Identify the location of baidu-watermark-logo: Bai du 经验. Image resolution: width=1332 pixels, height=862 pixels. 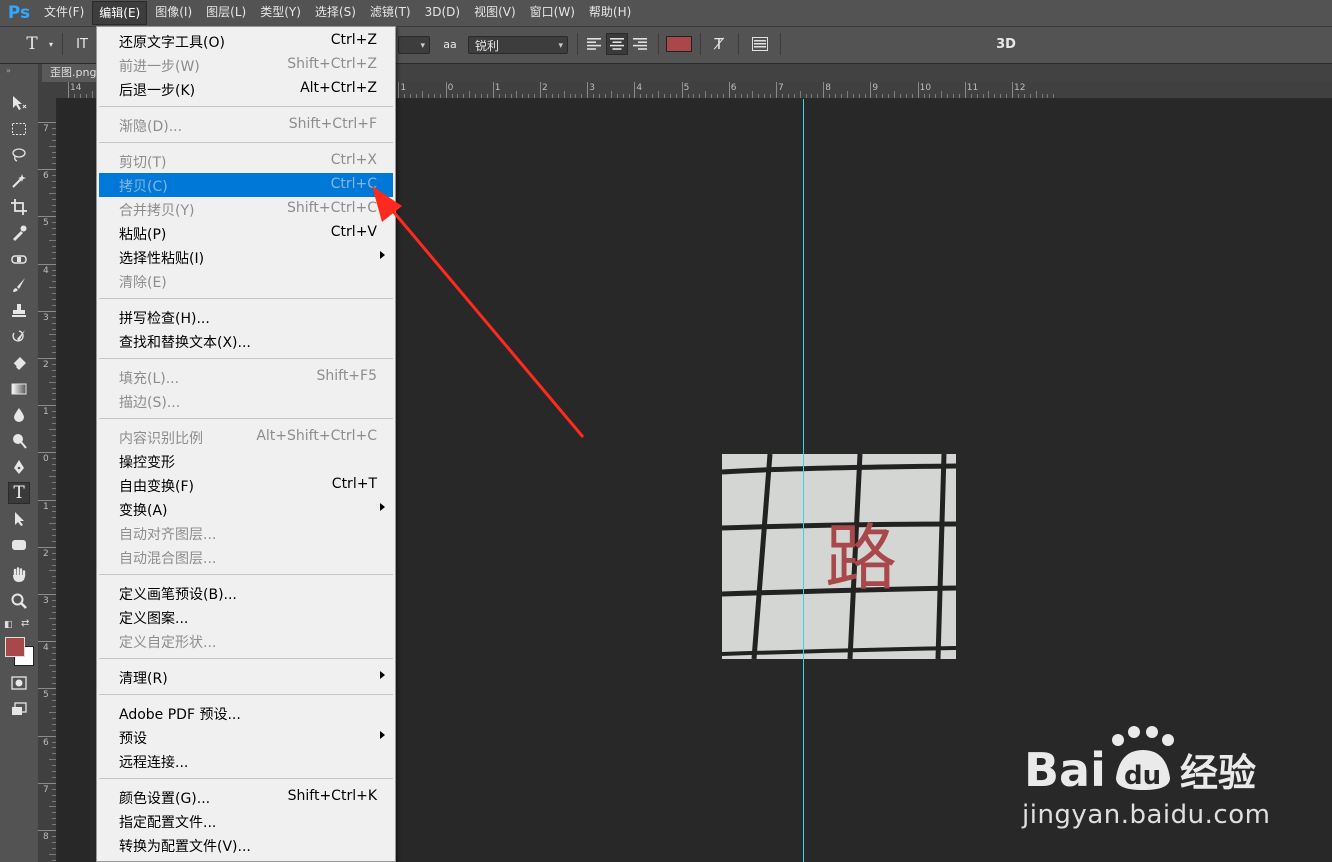
(1140, 761).